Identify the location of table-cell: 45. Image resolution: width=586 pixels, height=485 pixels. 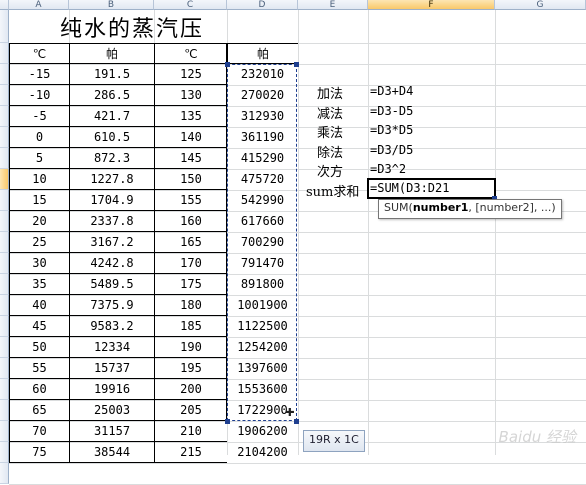
(39, 326).